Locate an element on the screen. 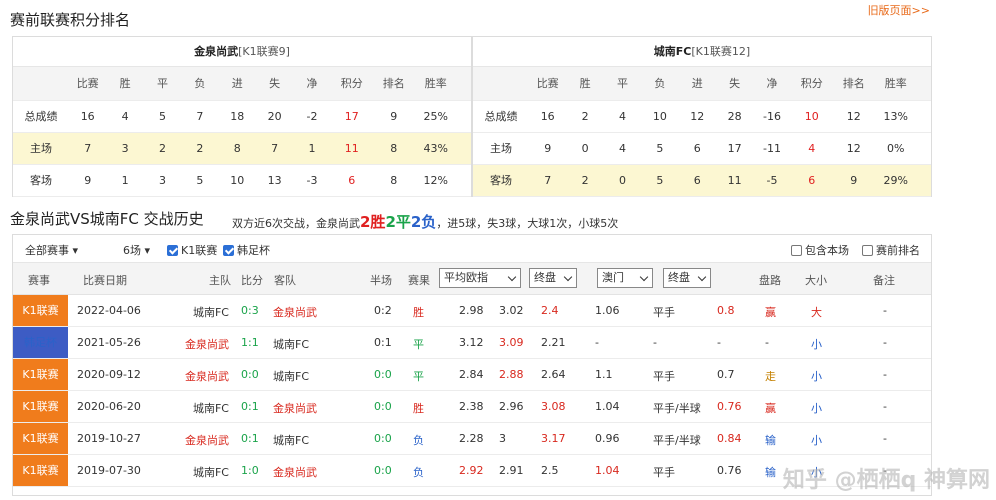  match-size: 大 is located at coordinates (816, 312).